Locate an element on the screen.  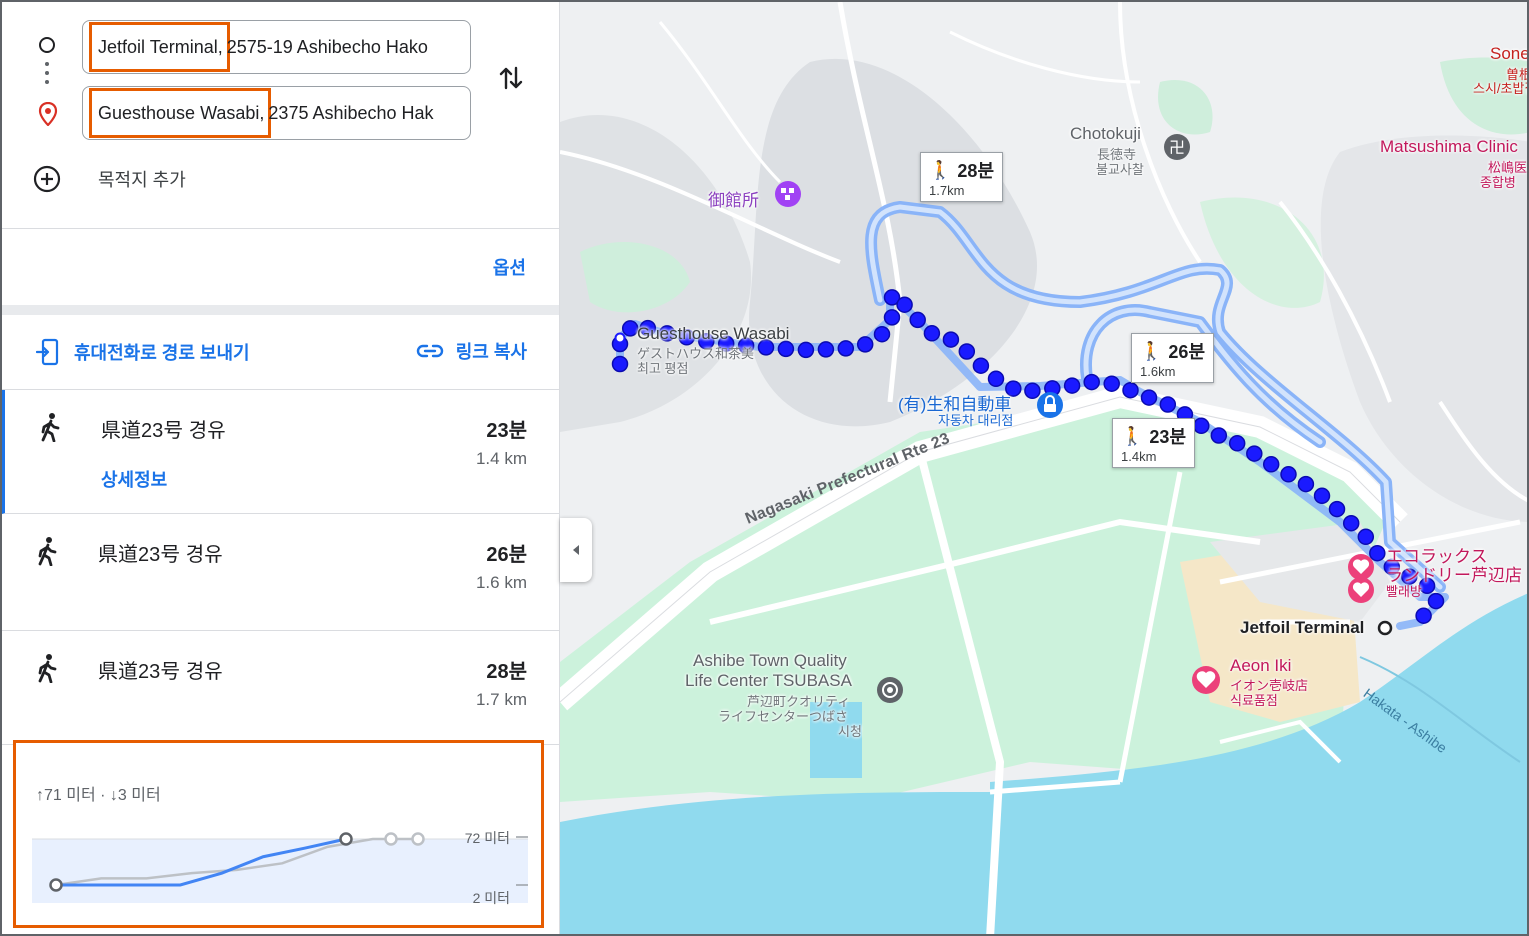
origin-name-text: Jetfoil Terminal, is located at coordinates (159, 47).